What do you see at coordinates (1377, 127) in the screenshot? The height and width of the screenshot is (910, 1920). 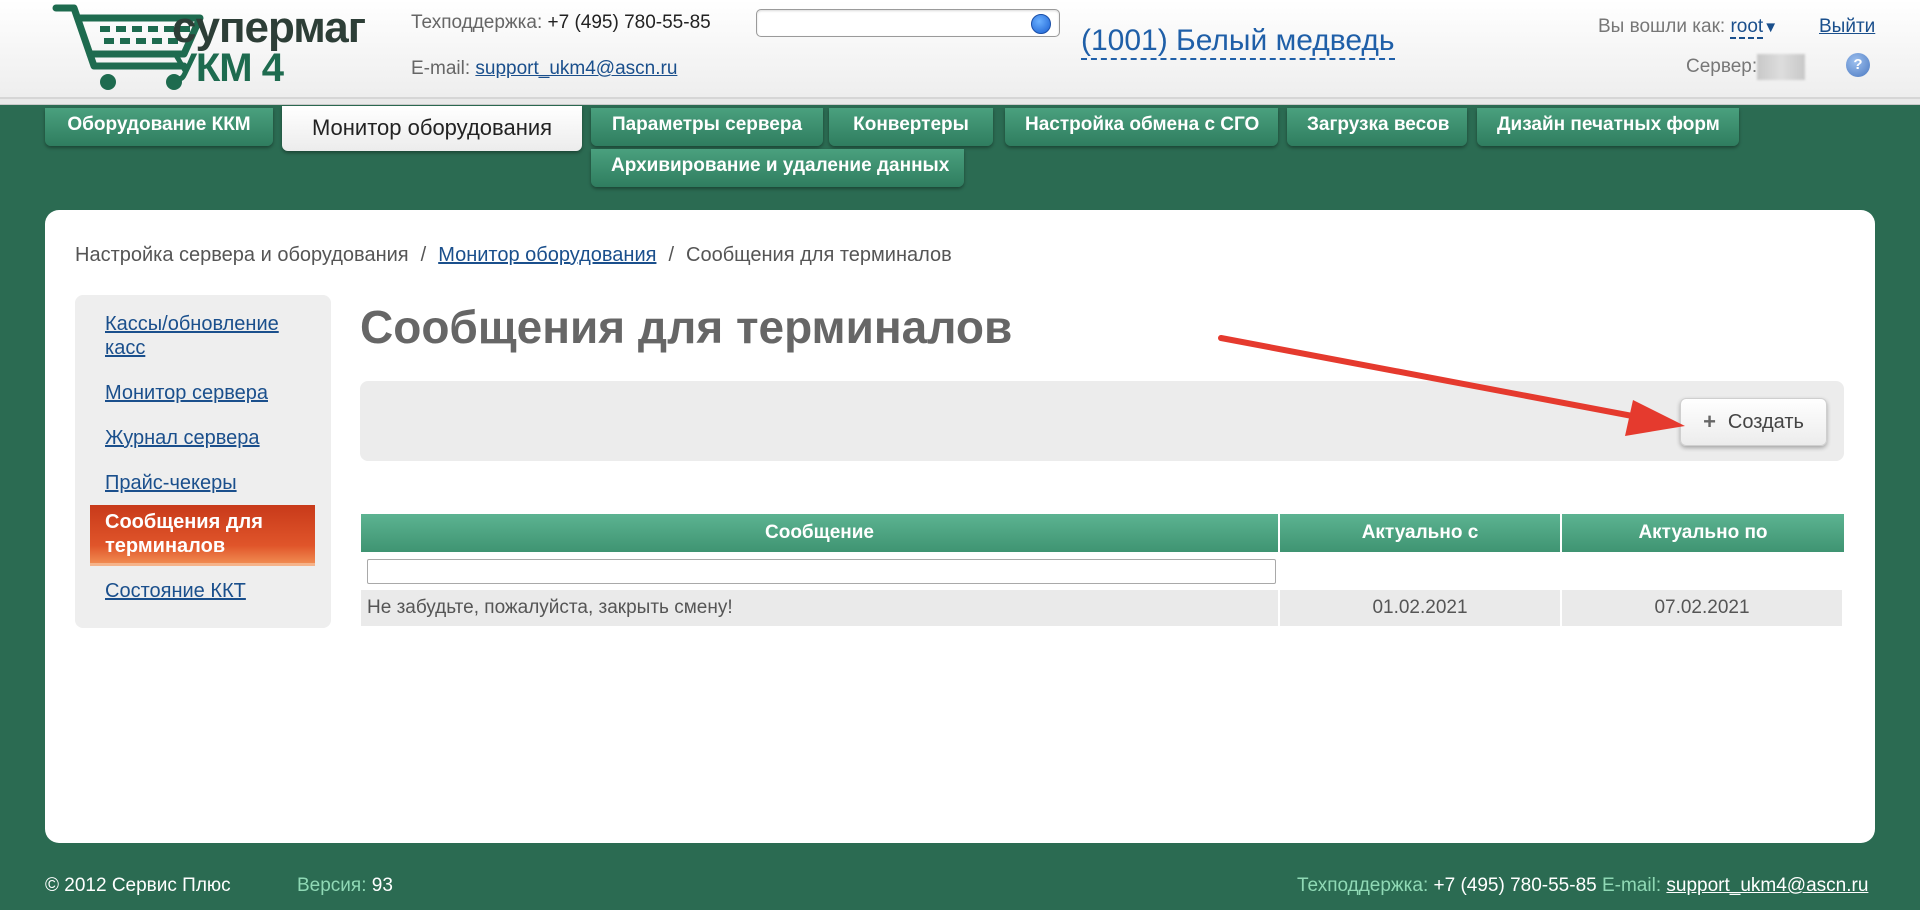 I see `tab-scales-upload: Загрузка весов` at bounding box center [1377, 127].